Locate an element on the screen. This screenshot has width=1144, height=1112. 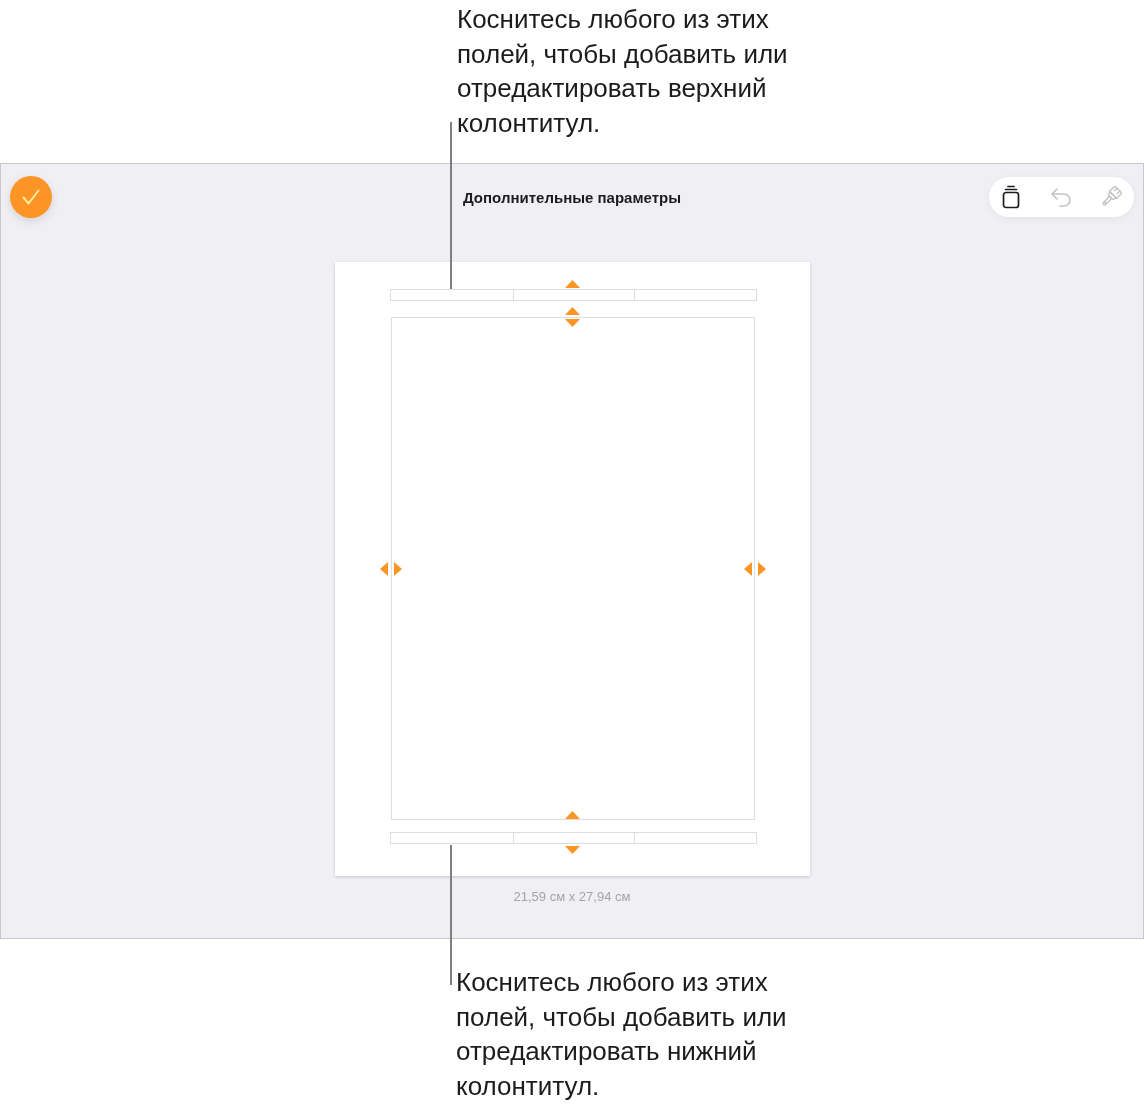
checkmark-icon is located at coordinates (31, 197).